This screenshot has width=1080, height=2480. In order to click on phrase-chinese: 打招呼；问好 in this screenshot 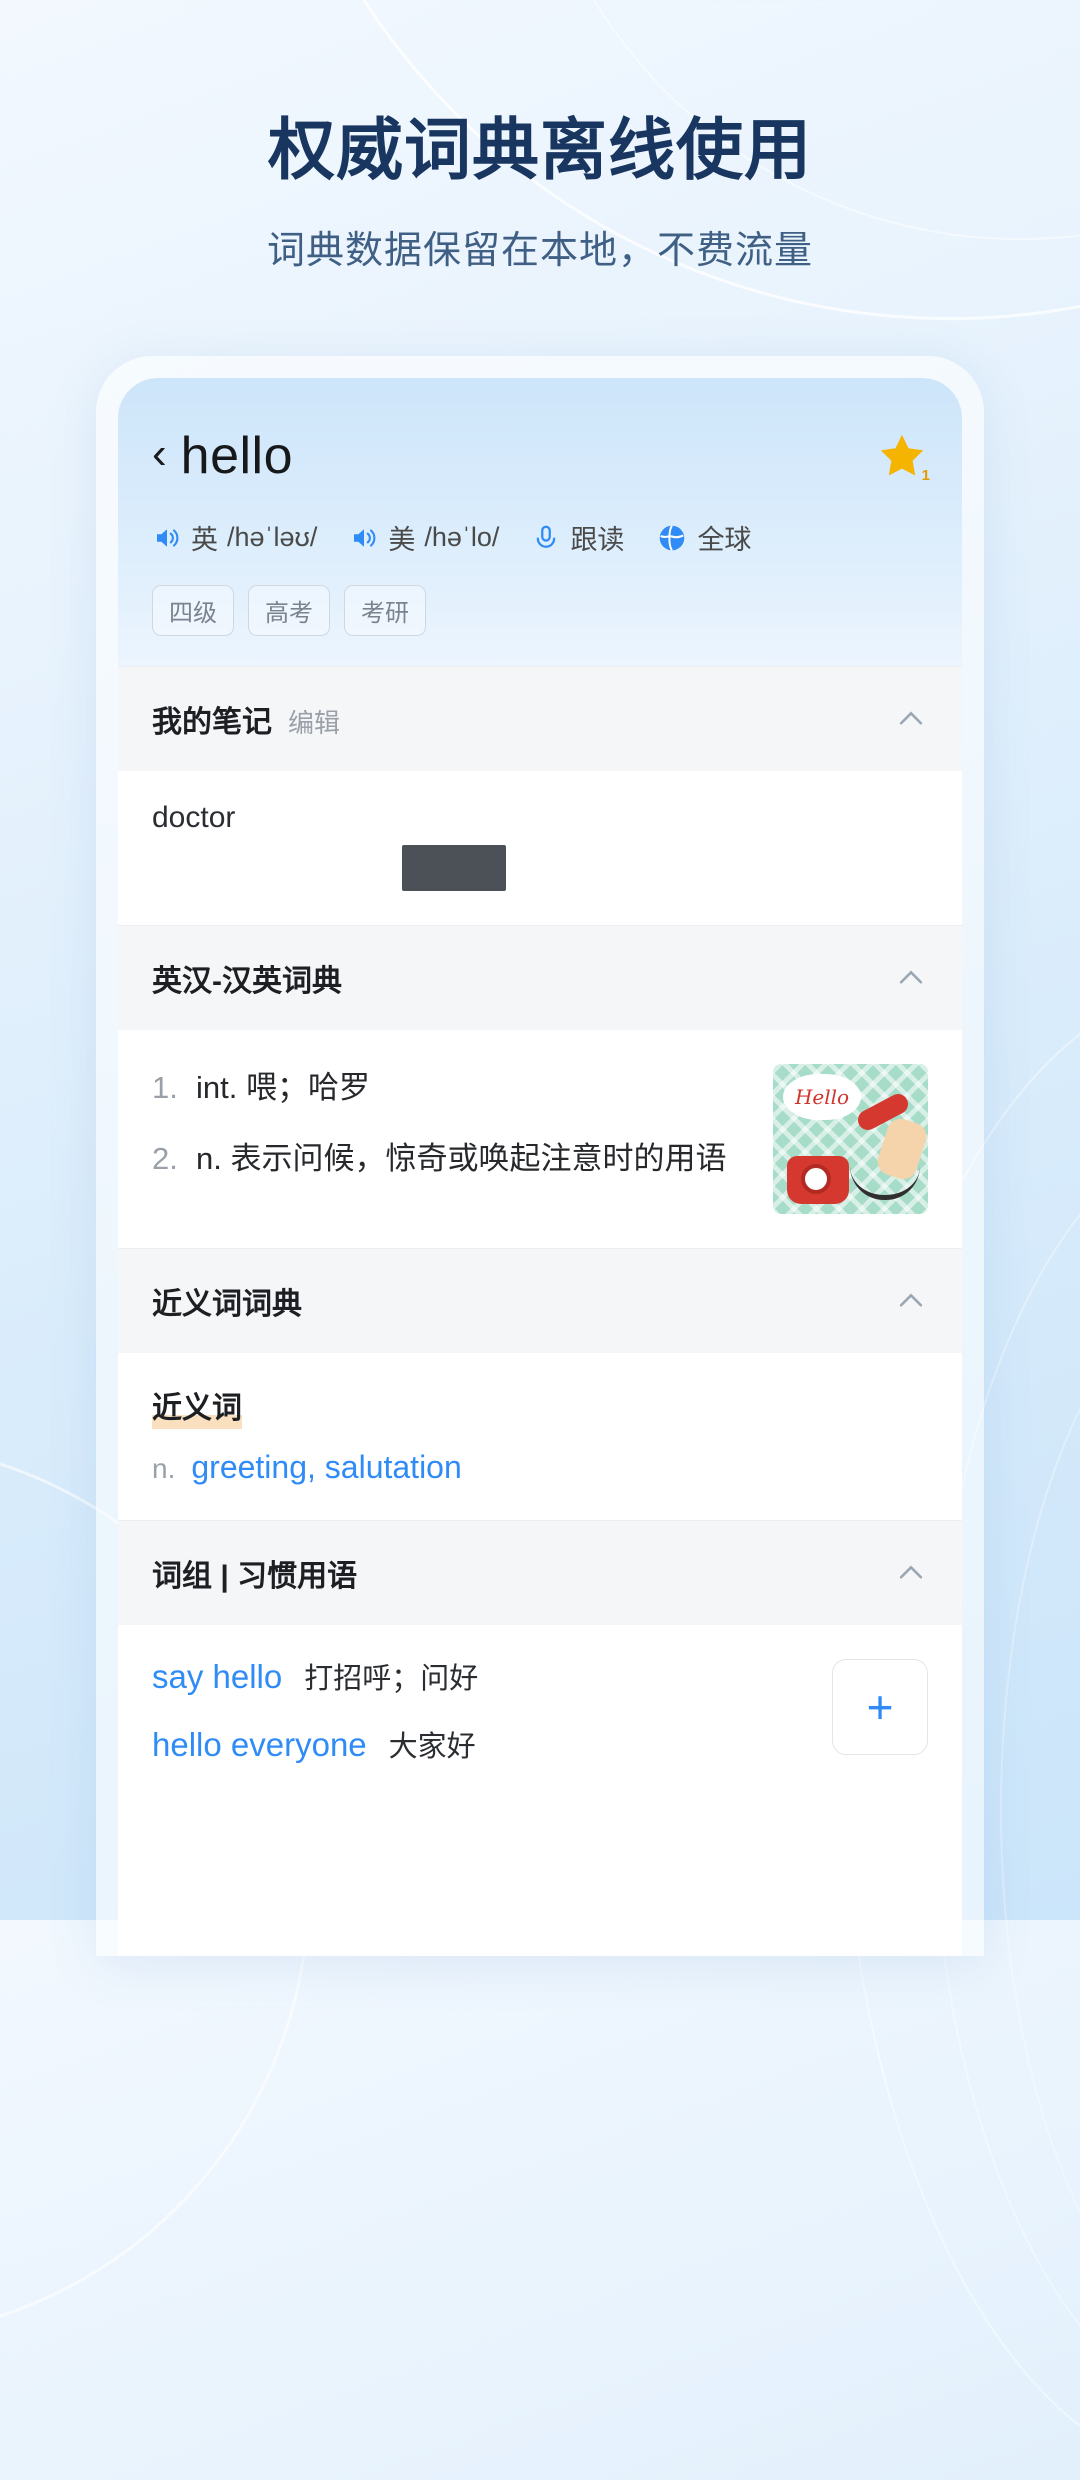, I will do `click(391, 1679)`.